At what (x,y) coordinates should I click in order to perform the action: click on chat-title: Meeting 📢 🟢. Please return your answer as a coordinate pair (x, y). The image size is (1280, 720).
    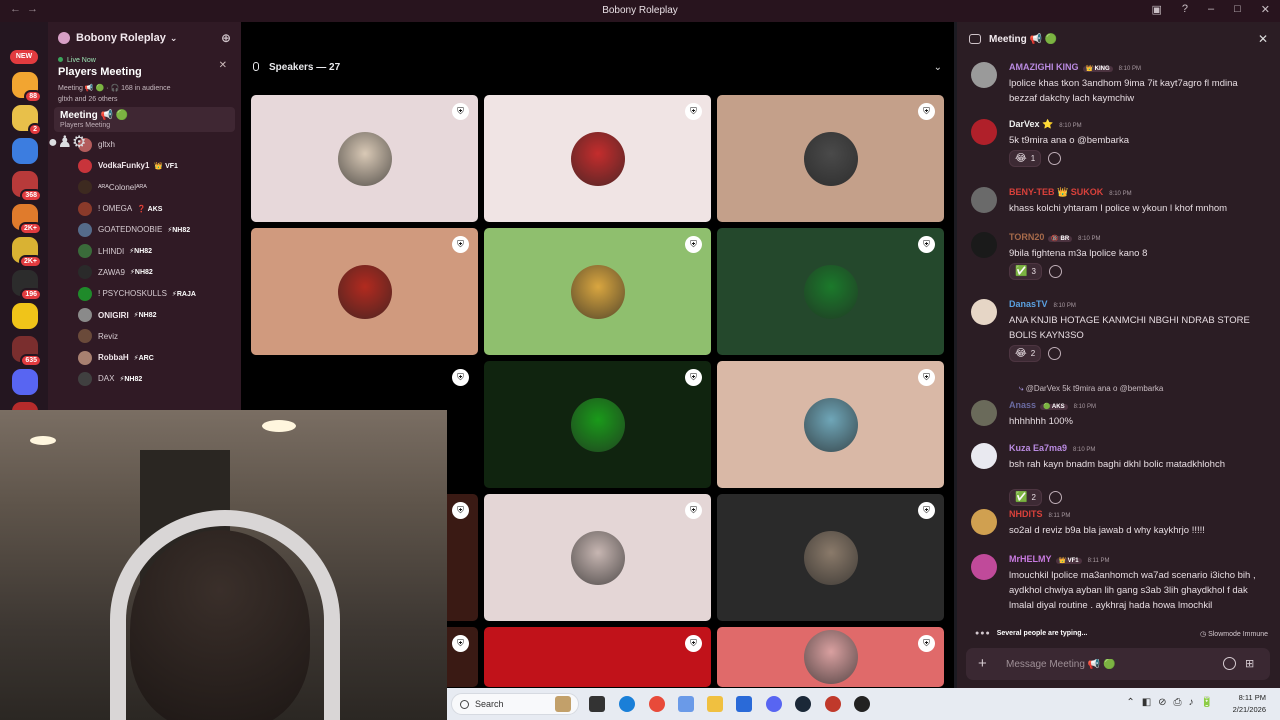
    Looking at the image, I should click on (1023, 39).